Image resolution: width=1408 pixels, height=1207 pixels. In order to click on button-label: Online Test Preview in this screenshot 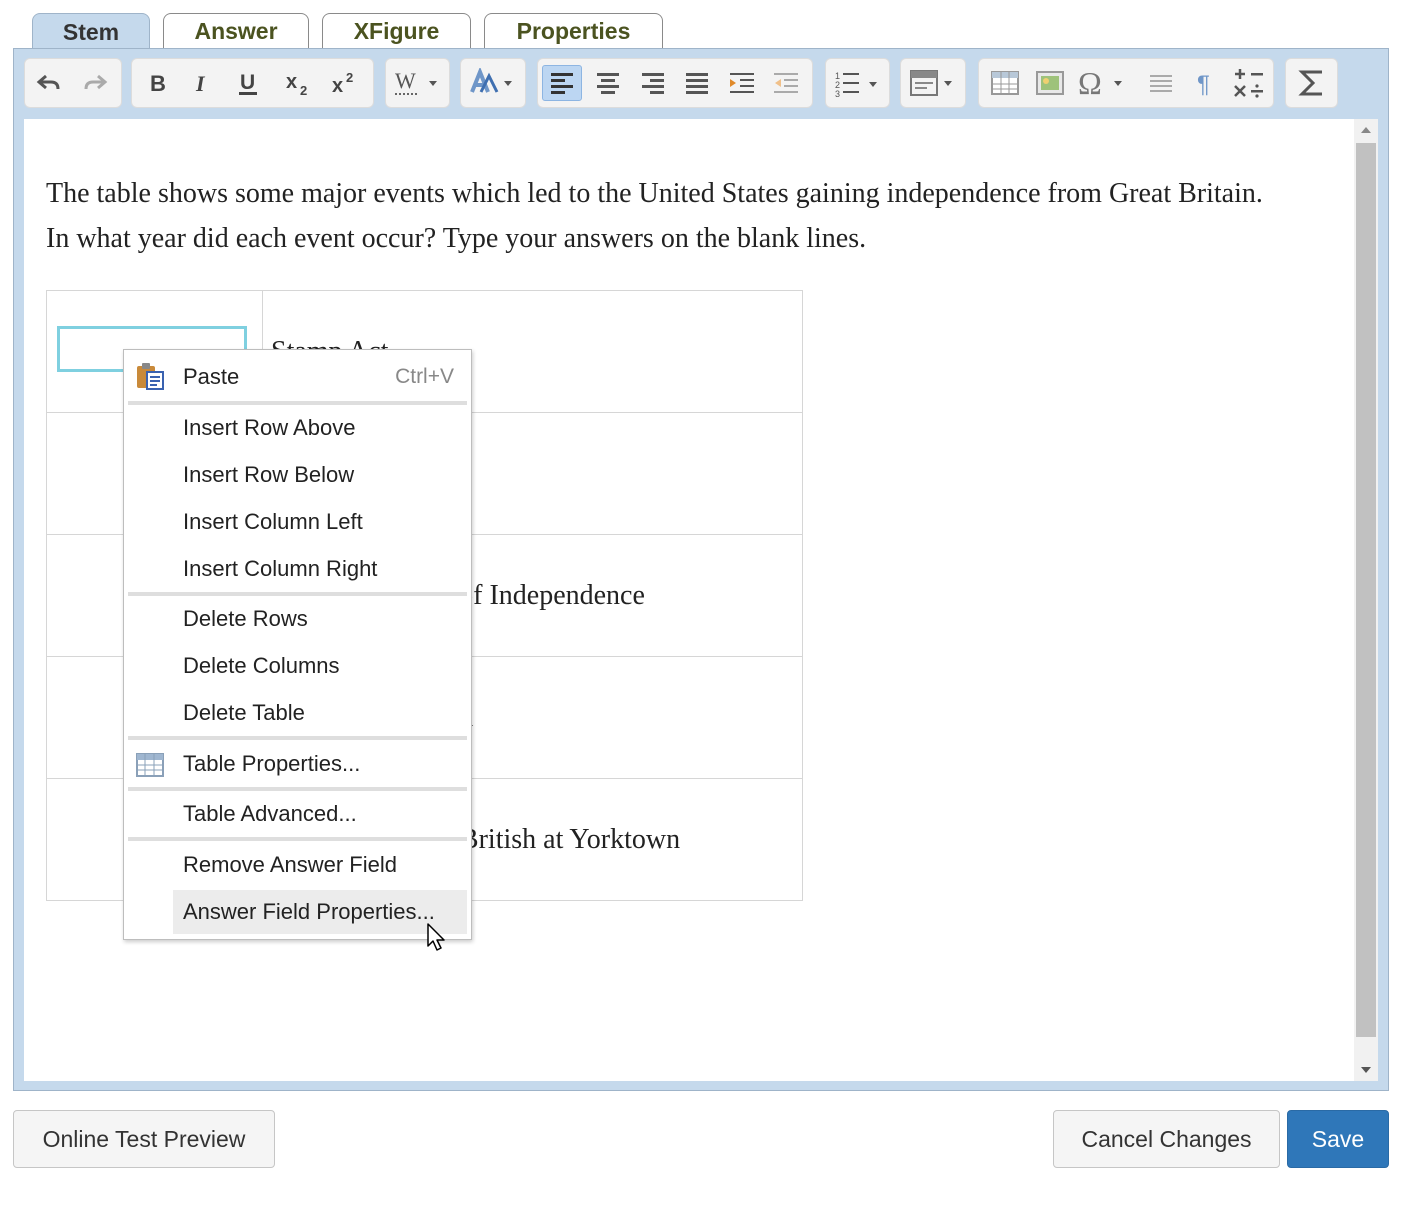, I will do `click(144, 1138)`.